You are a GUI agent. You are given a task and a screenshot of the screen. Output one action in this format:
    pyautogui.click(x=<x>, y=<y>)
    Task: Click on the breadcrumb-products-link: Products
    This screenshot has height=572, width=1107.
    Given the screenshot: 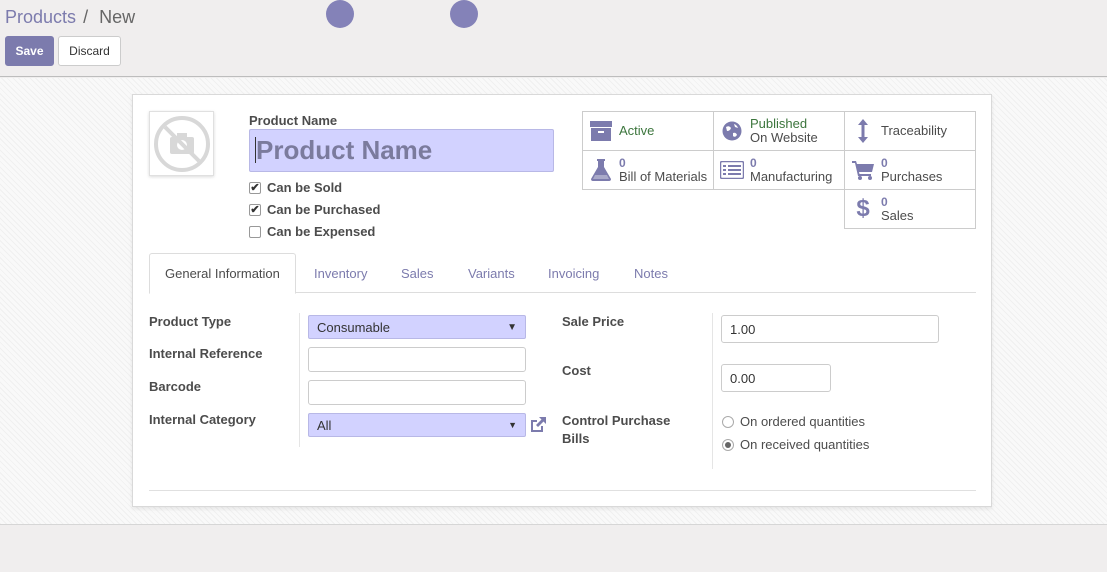 What is the action you would take?
    pyautogui.click(x=40, y=17)
    